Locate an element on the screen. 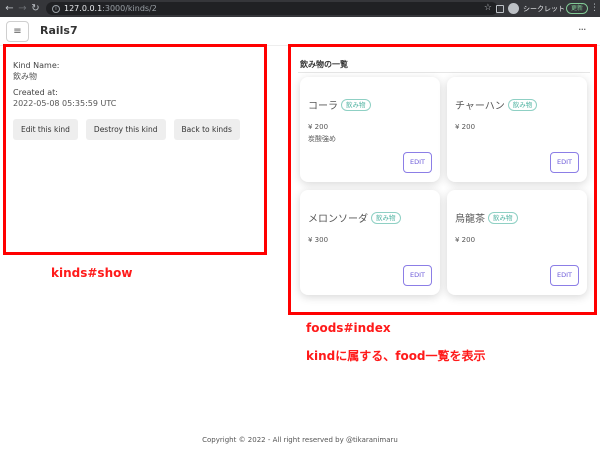 The image size is (600, 462). forward-arrow-icon: → is located at coordinates (22, 8).